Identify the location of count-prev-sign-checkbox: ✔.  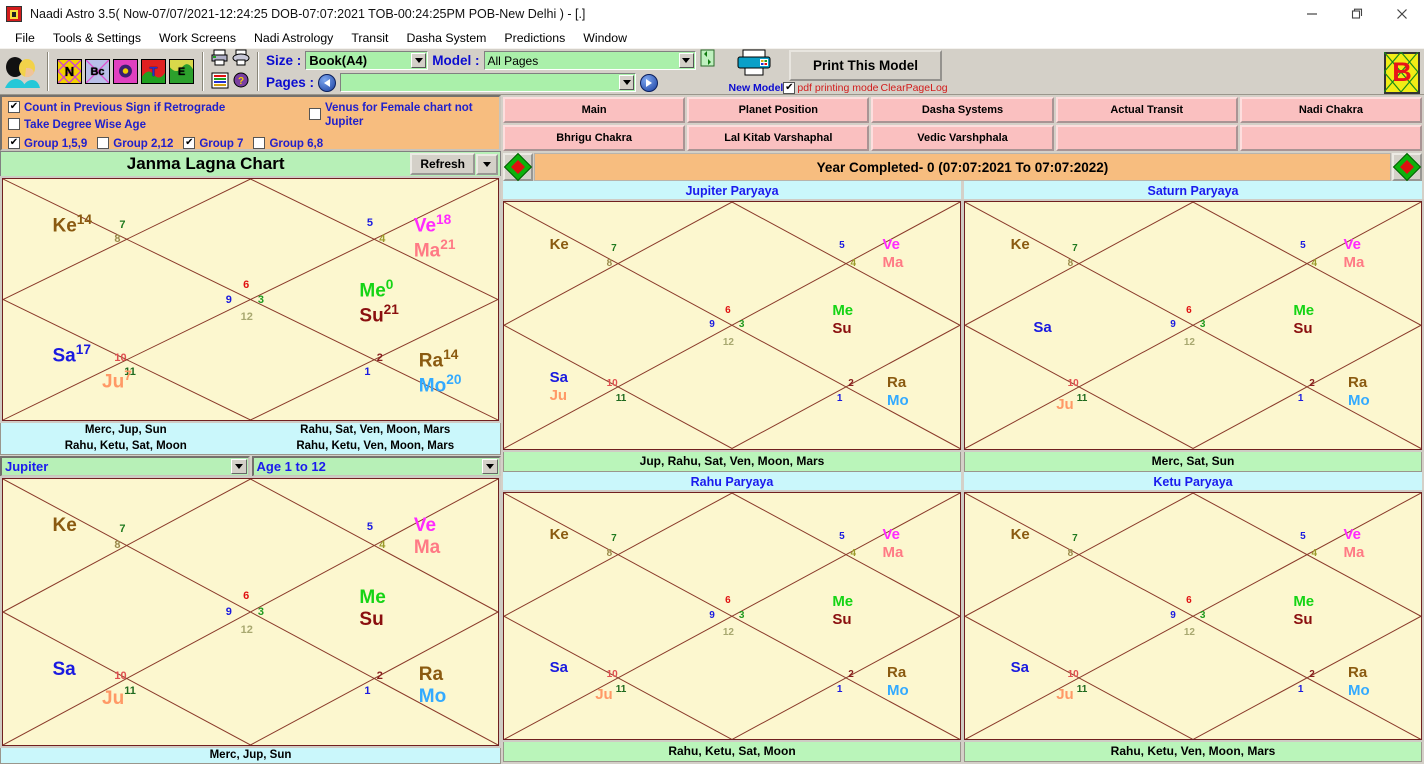
(14, 107).